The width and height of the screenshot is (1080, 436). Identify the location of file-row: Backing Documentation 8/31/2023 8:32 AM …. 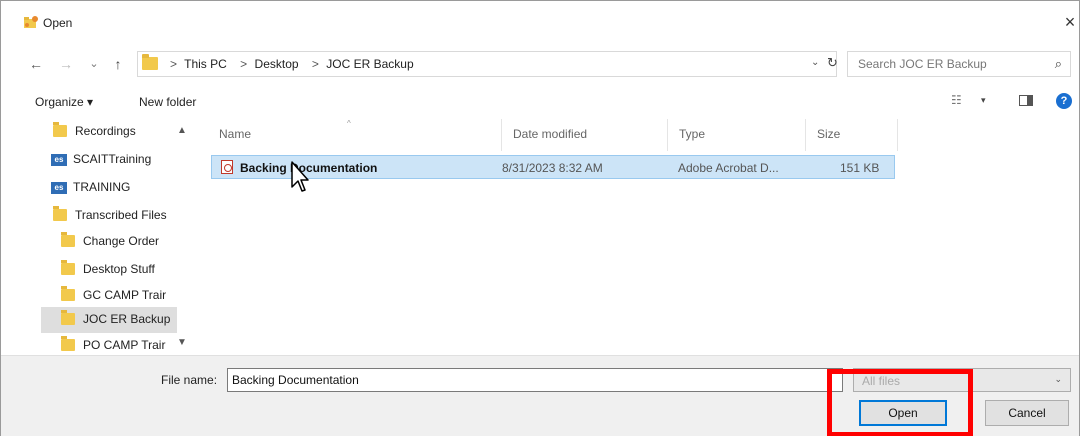
(553, 167).